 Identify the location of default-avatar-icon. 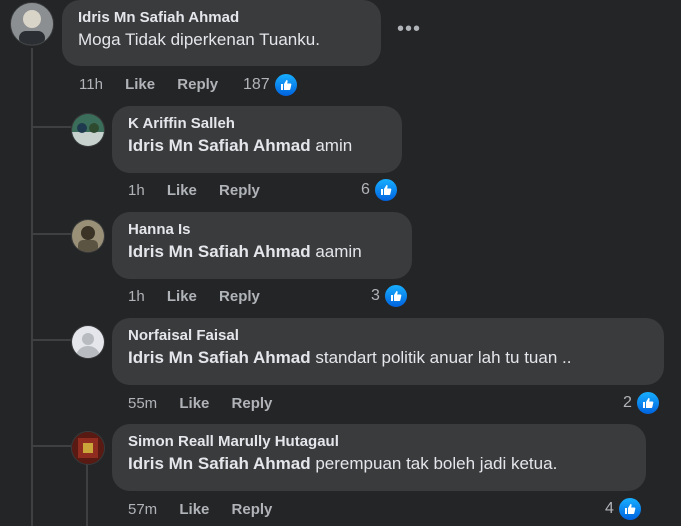
(88, 342).